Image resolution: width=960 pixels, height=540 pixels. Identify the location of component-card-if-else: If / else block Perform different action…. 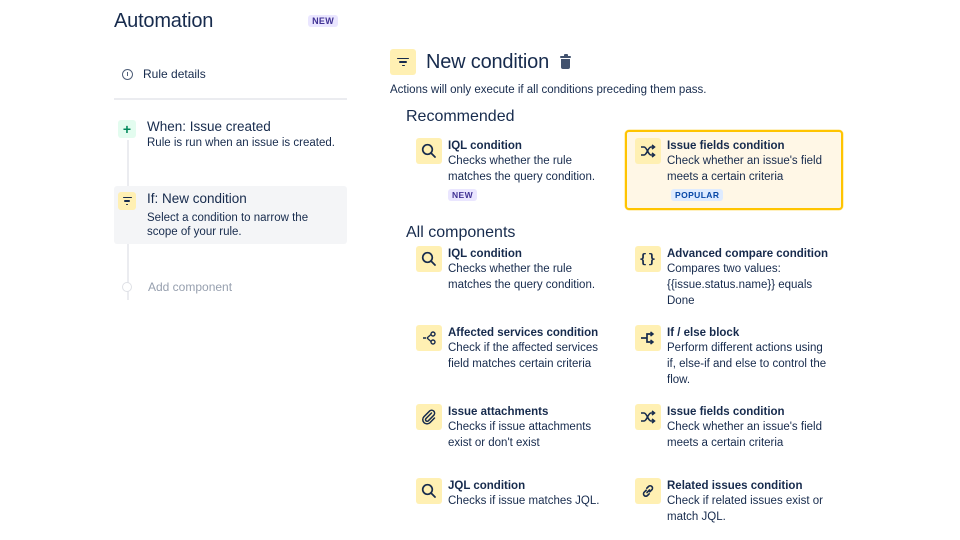
(734, 364).